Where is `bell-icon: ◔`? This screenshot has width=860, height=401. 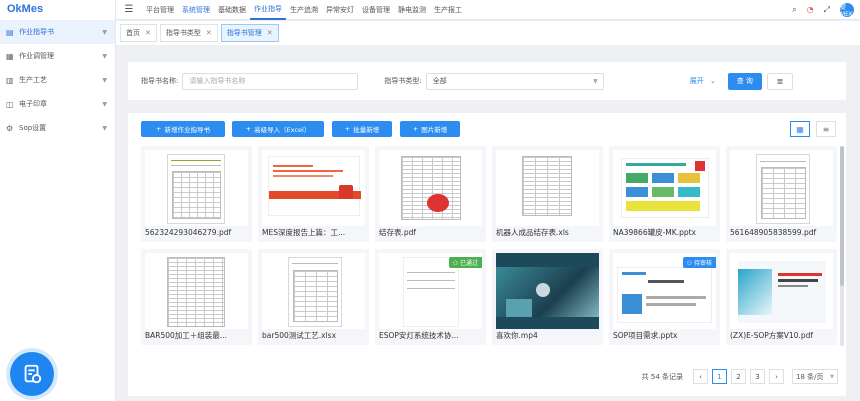 bell-icon: ◔ is located at coordinates (810, 9).